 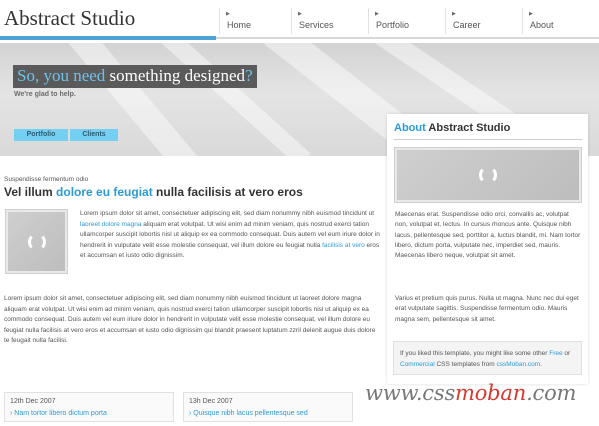 I want to click on title-text: Vel illum, so click(x=30, y=192).